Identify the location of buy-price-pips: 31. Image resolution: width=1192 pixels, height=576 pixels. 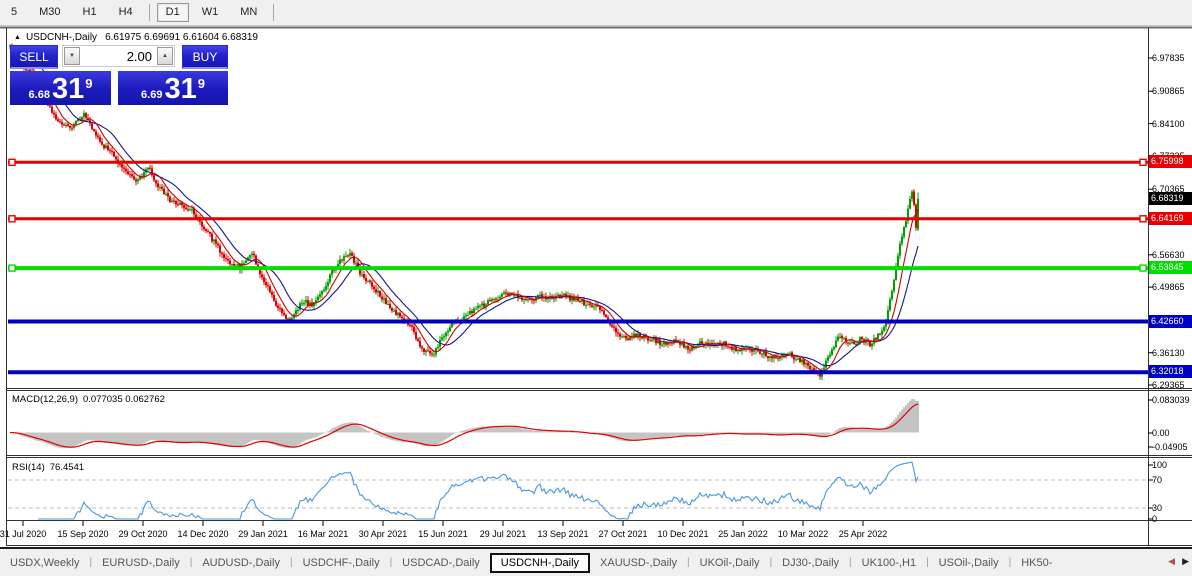
(180, 89).